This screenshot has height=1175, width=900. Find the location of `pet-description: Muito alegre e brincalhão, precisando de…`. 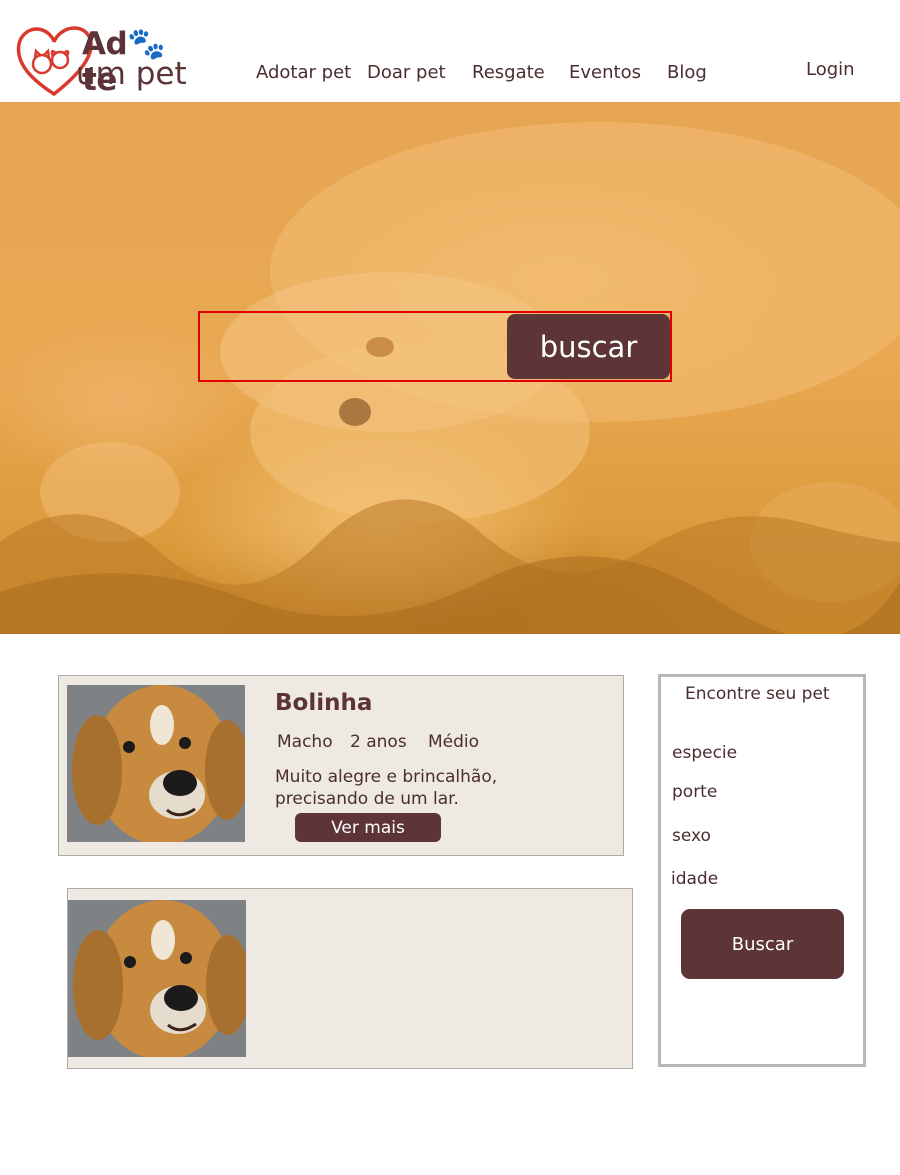

pet-description: Muito alegre e brincalhão, precisando de… is located at coordinates (386, 788).